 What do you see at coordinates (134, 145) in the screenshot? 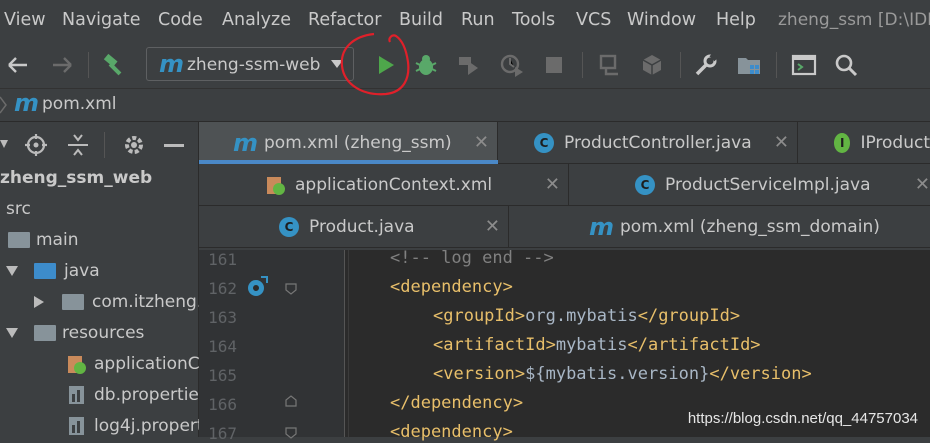
I see `gear-icon` at bounding box center [134, 145].